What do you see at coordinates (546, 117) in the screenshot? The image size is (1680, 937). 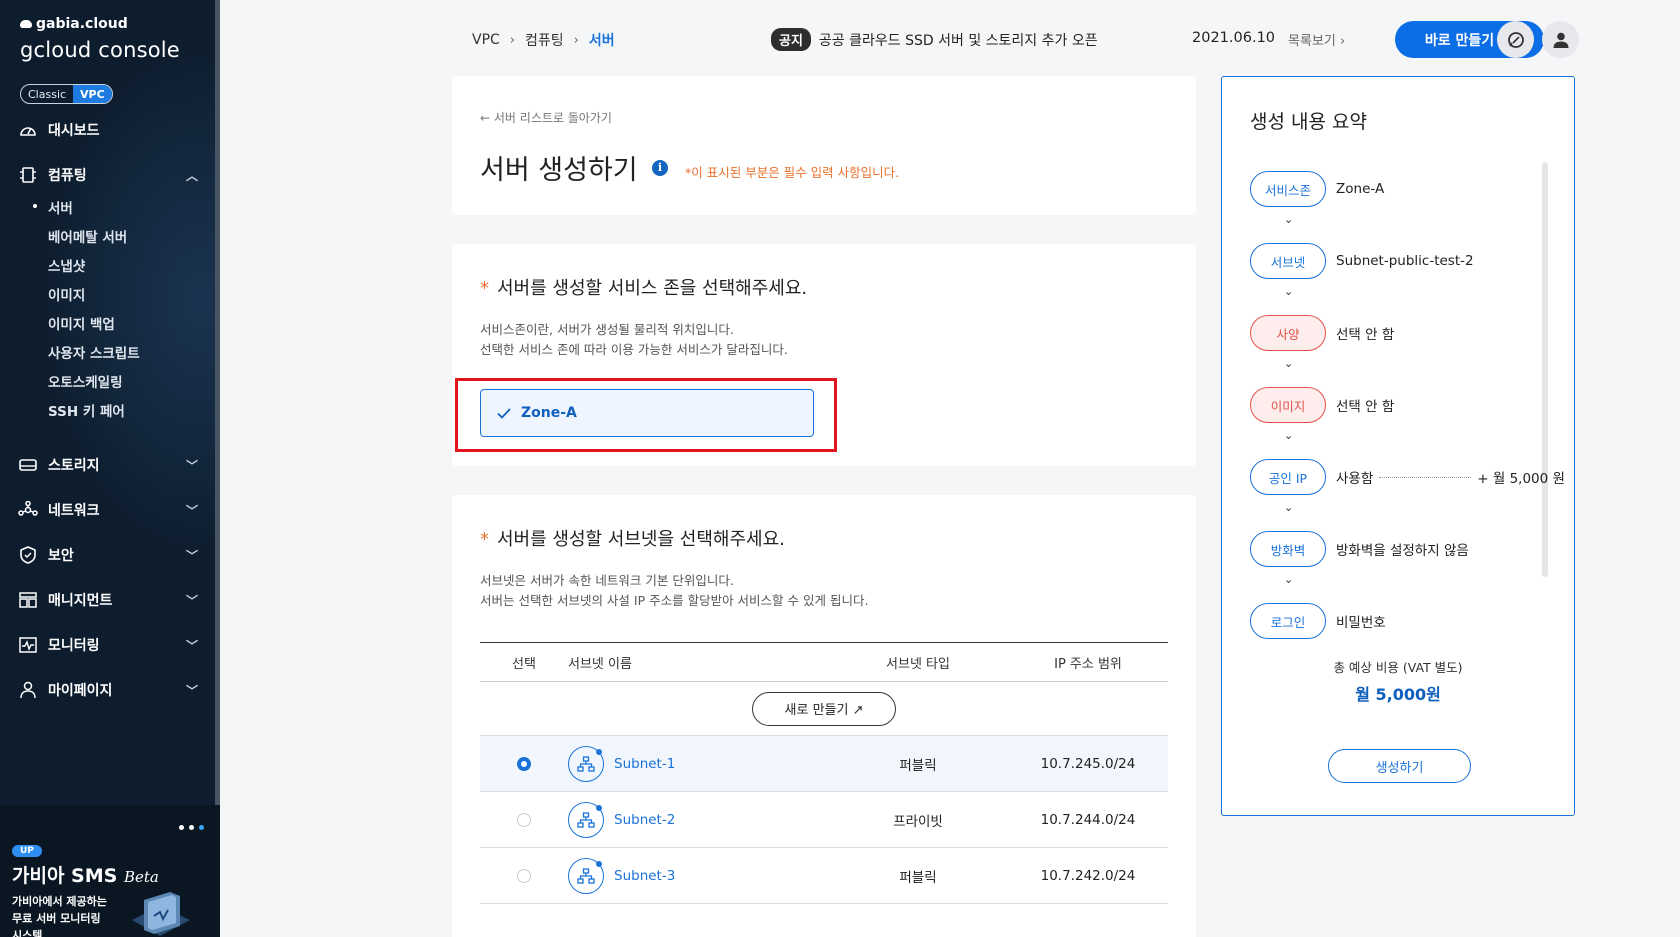 I see `back-to-server-list-link: ← 서버 리스트로 돌아가기` at bounding box center [546, 117].